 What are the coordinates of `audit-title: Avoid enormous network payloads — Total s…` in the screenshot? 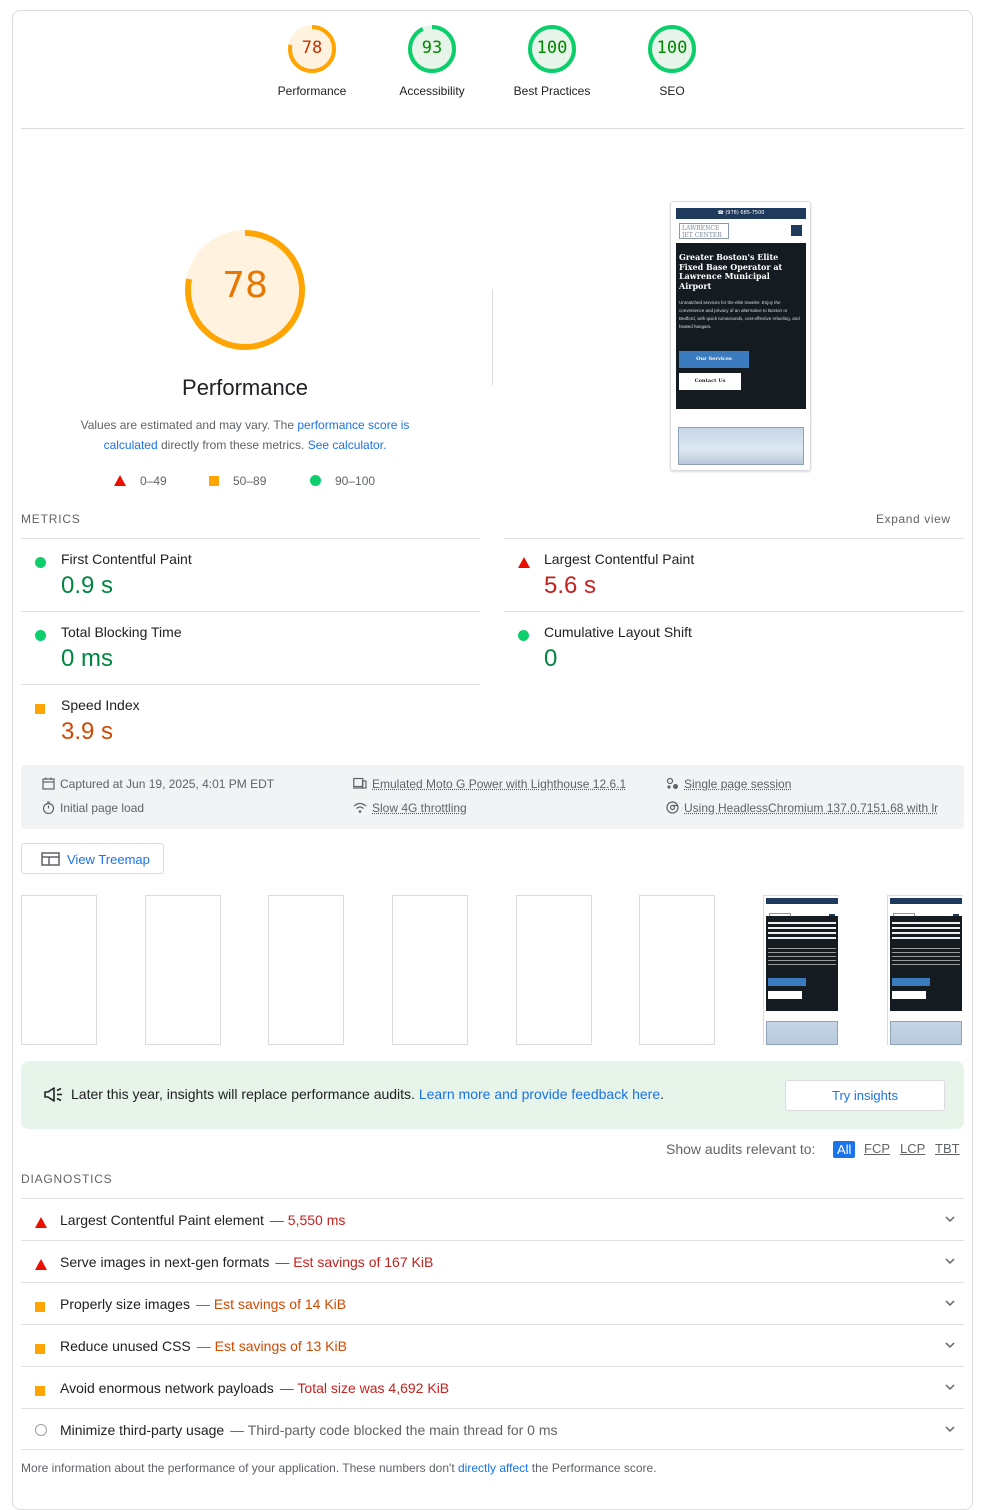 It's located at (254, 1388).